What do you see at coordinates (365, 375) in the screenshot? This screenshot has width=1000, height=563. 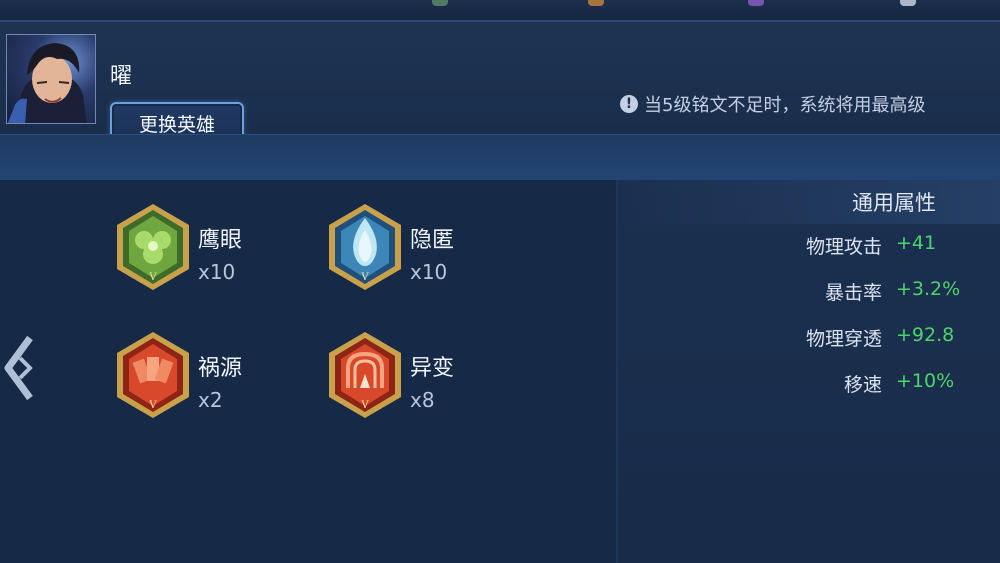 I see `mutation-red-gate-icon: V` at bounding box center [365, 375].